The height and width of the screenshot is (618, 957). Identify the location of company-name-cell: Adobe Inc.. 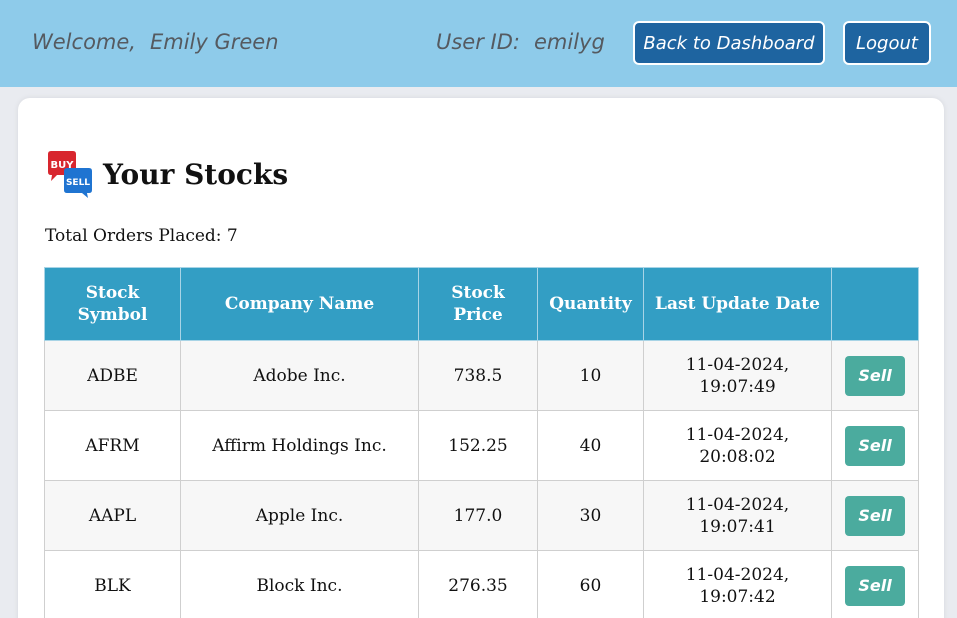
(299, 375).